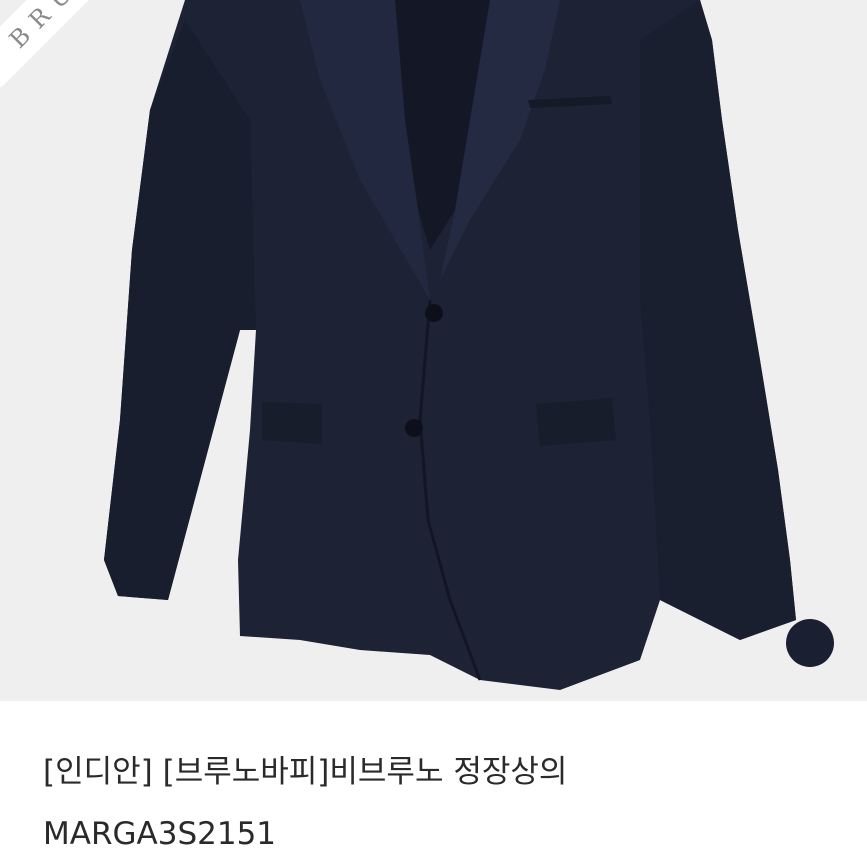 The width and height of the screenshot is (867, 867). What do you see at coordinates (434, 313) in the screenshot?
I see `jacket-button-top` at bounding box center [434, 313].